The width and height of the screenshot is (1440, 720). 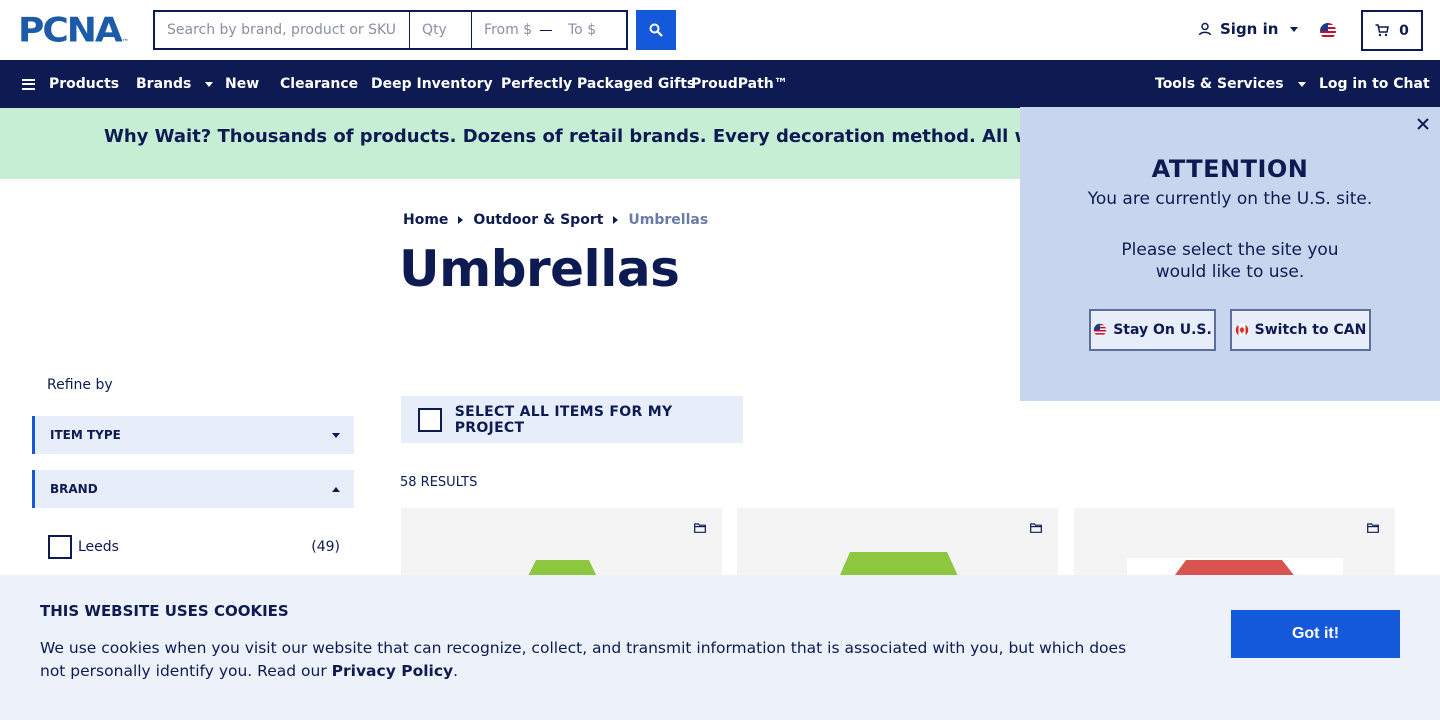 I want to click on switch-to-can-label: Switch to CAN, so click(x=1310, y=330).